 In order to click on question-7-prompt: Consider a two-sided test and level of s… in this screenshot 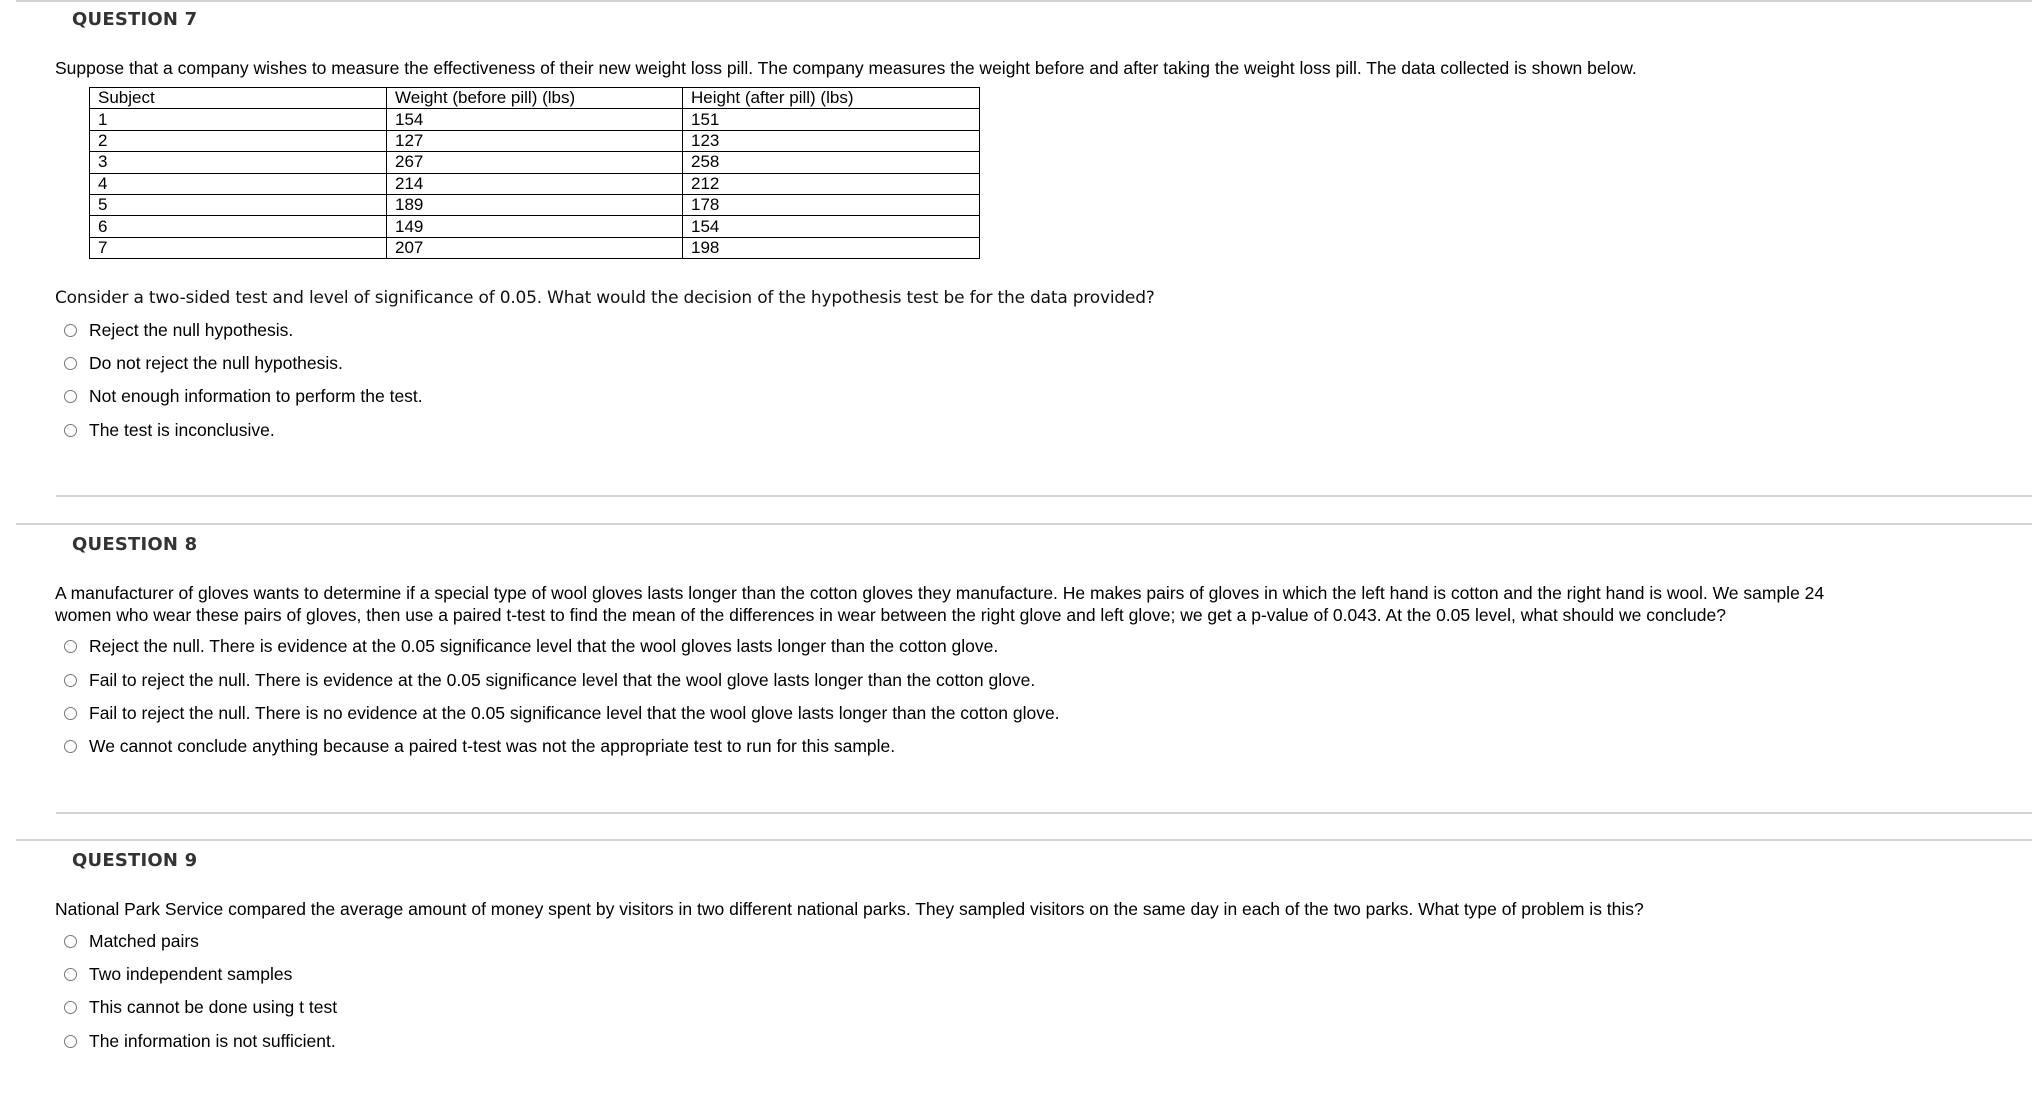, I will do `click(605, 298)`.